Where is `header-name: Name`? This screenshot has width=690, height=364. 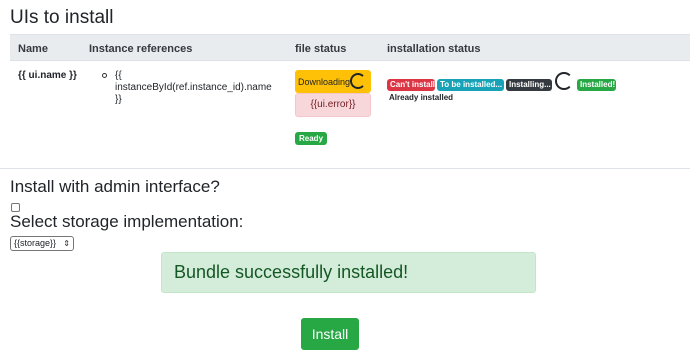 header-name: Name is located at coordinates (33, 49).